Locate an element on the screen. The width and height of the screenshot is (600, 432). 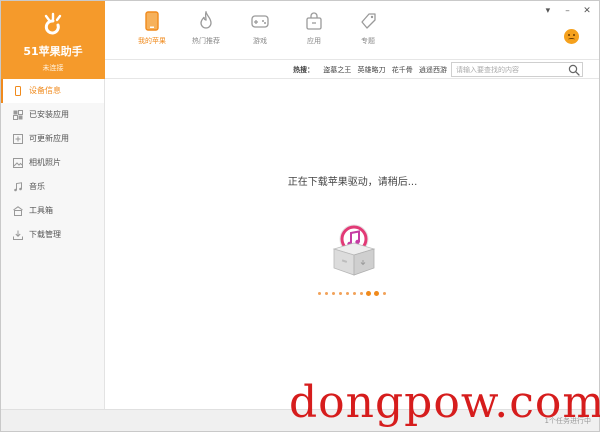
sidebar-item-installed-apps: 已安装应用 is located at coordinates (52, 115).